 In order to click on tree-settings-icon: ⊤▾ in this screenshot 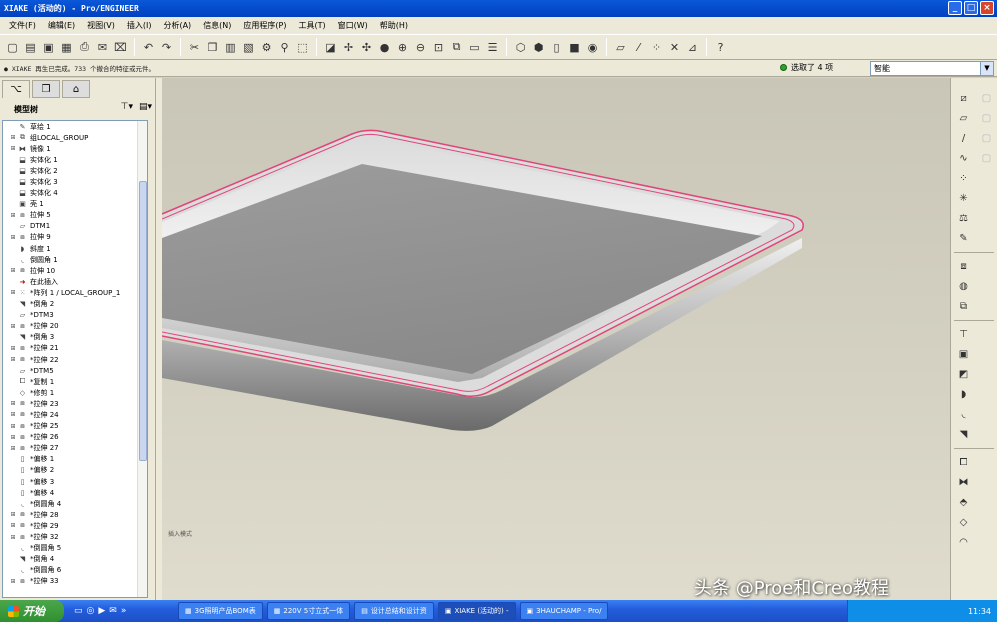, I will do `click(127, 107)`.